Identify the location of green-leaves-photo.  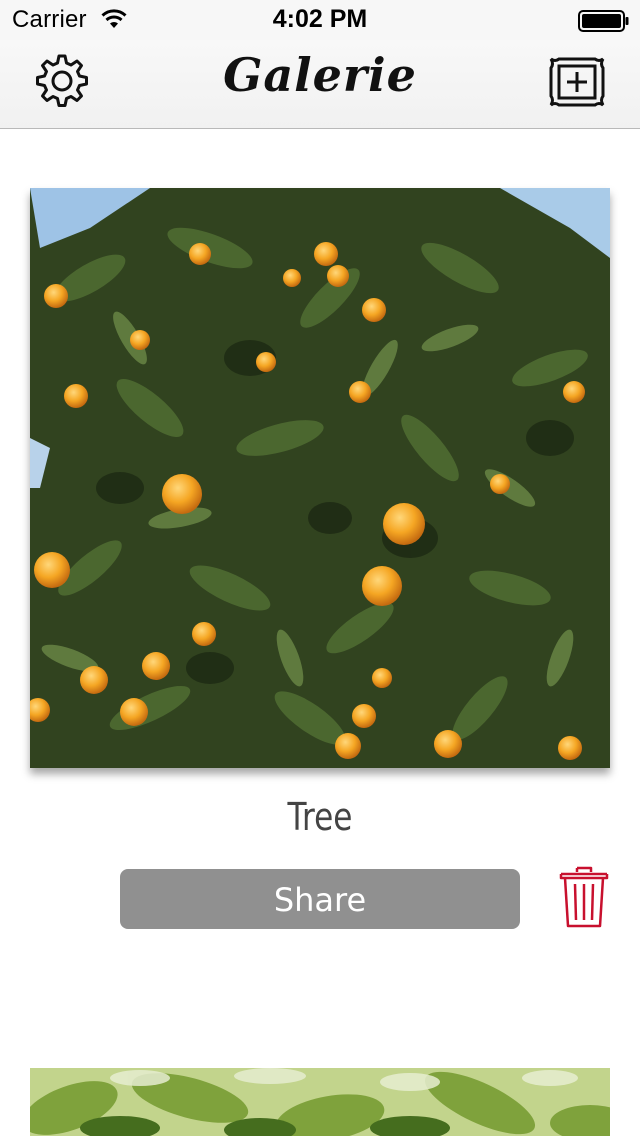
(320, 1102).